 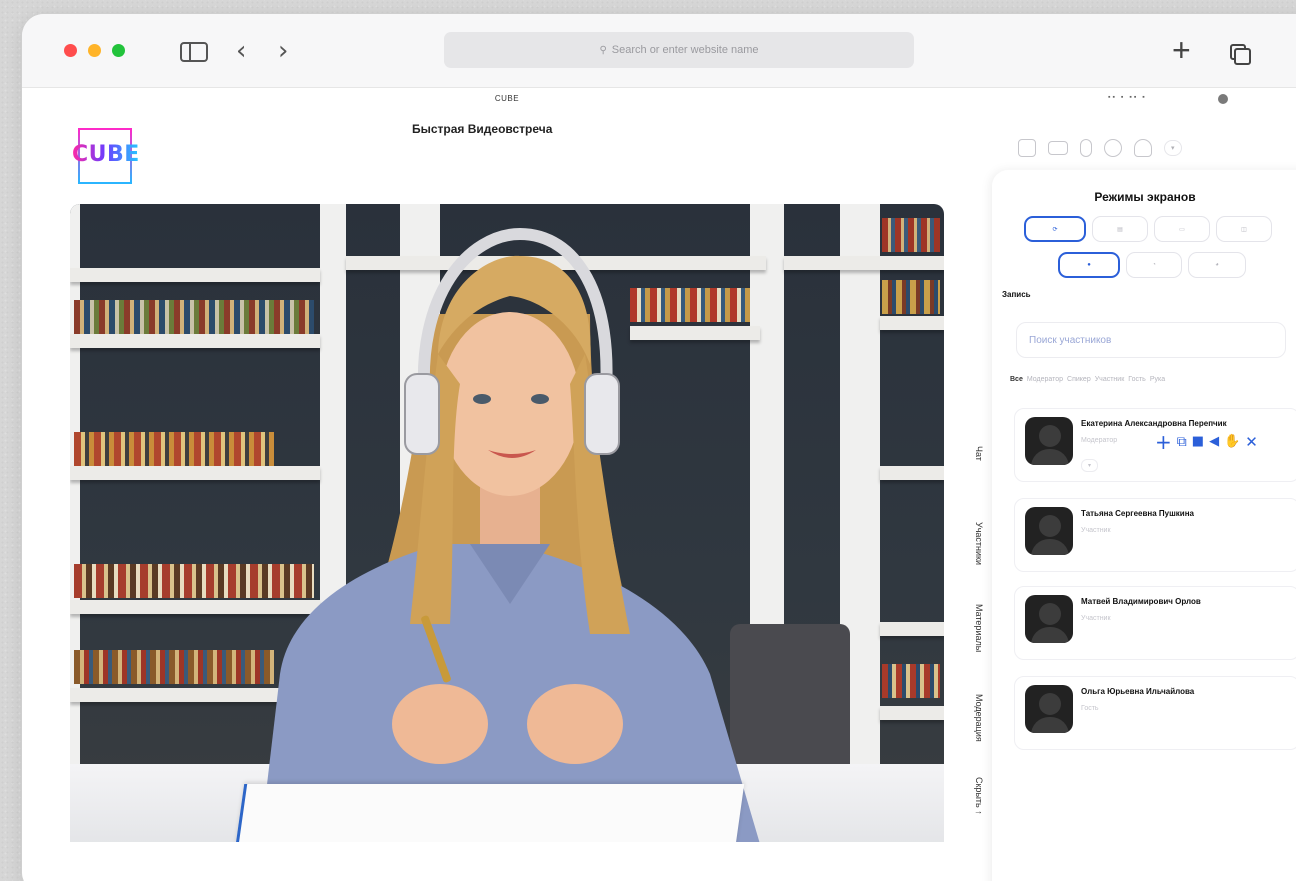 I want to click on back-icon: ‹, so click(x=241, y=51).